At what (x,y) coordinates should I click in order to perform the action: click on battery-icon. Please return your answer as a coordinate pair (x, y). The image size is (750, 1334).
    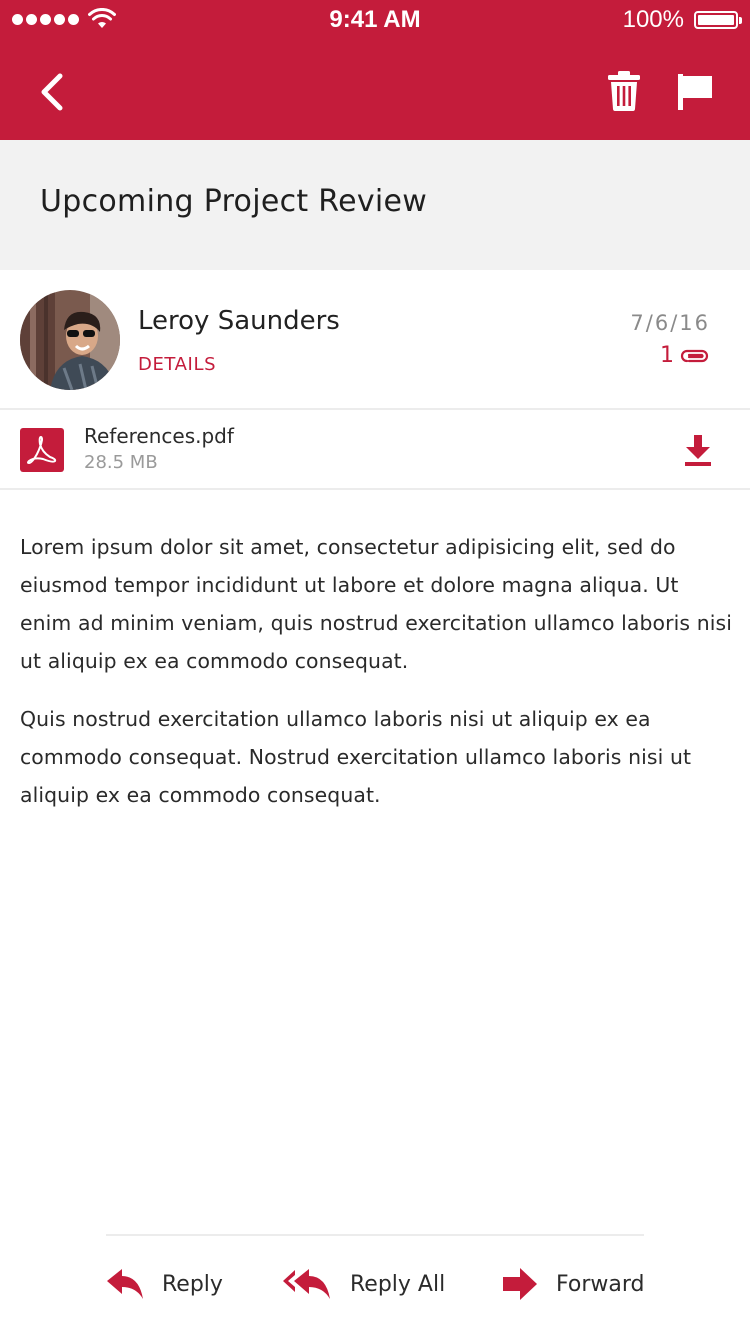
    Looking at the image, I should click on (718, 20).